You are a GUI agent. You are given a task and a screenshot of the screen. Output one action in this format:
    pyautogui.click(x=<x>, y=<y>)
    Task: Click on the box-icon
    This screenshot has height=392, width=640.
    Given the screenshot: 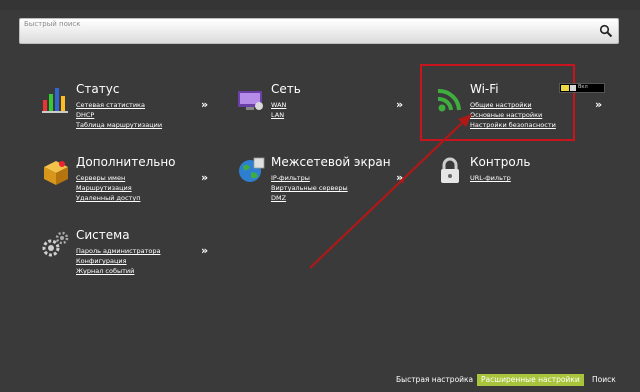 What is the action you would take?
    pyautogui.click(x=56, y=173)
    